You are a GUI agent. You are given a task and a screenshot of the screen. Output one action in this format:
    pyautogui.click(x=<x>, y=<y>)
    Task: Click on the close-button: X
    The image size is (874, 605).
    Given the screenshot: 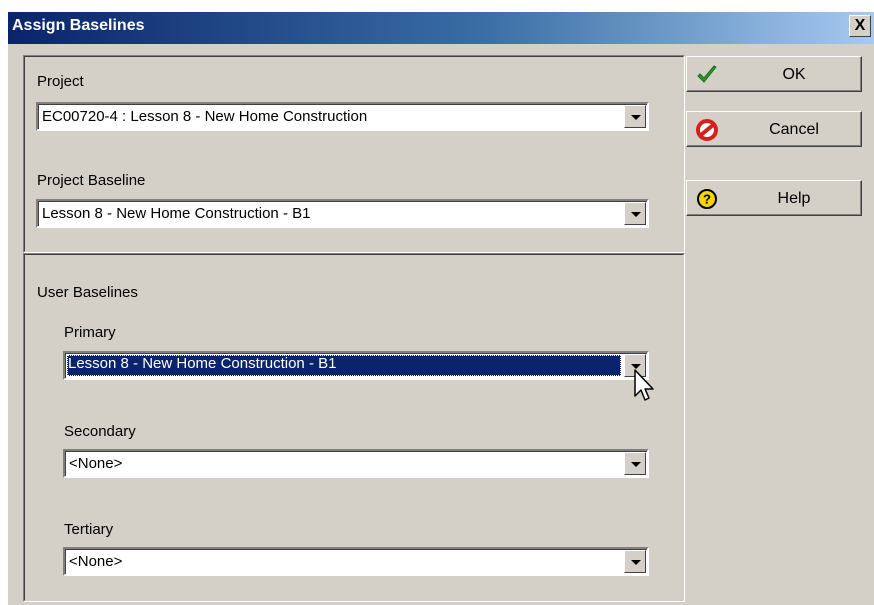 What is the action you would take?
    pyautogui.click(x=860, y=26)
    